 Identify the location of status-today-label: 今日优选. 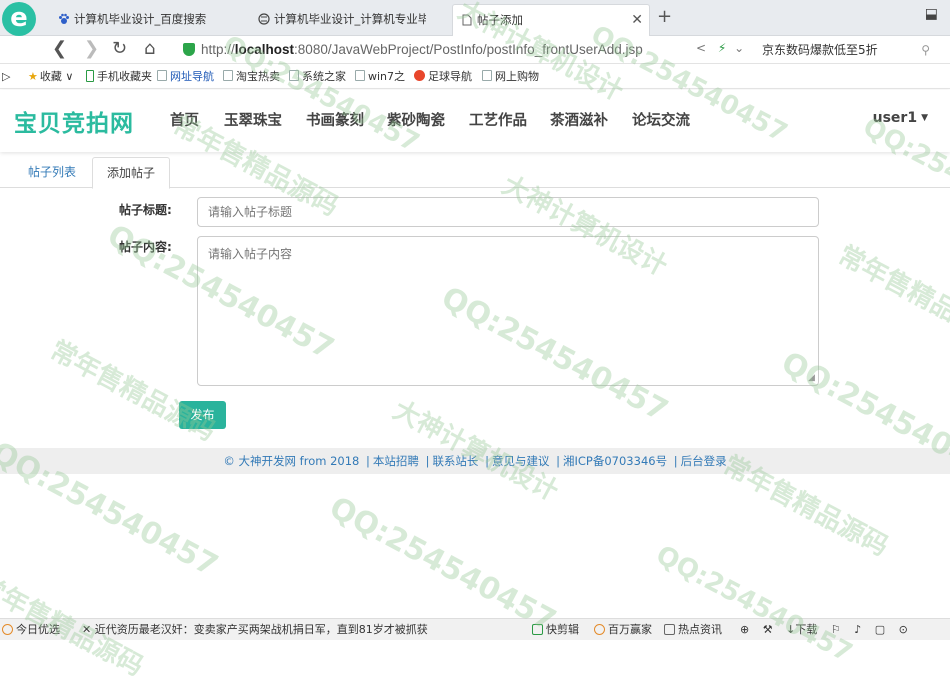
(38, 629).